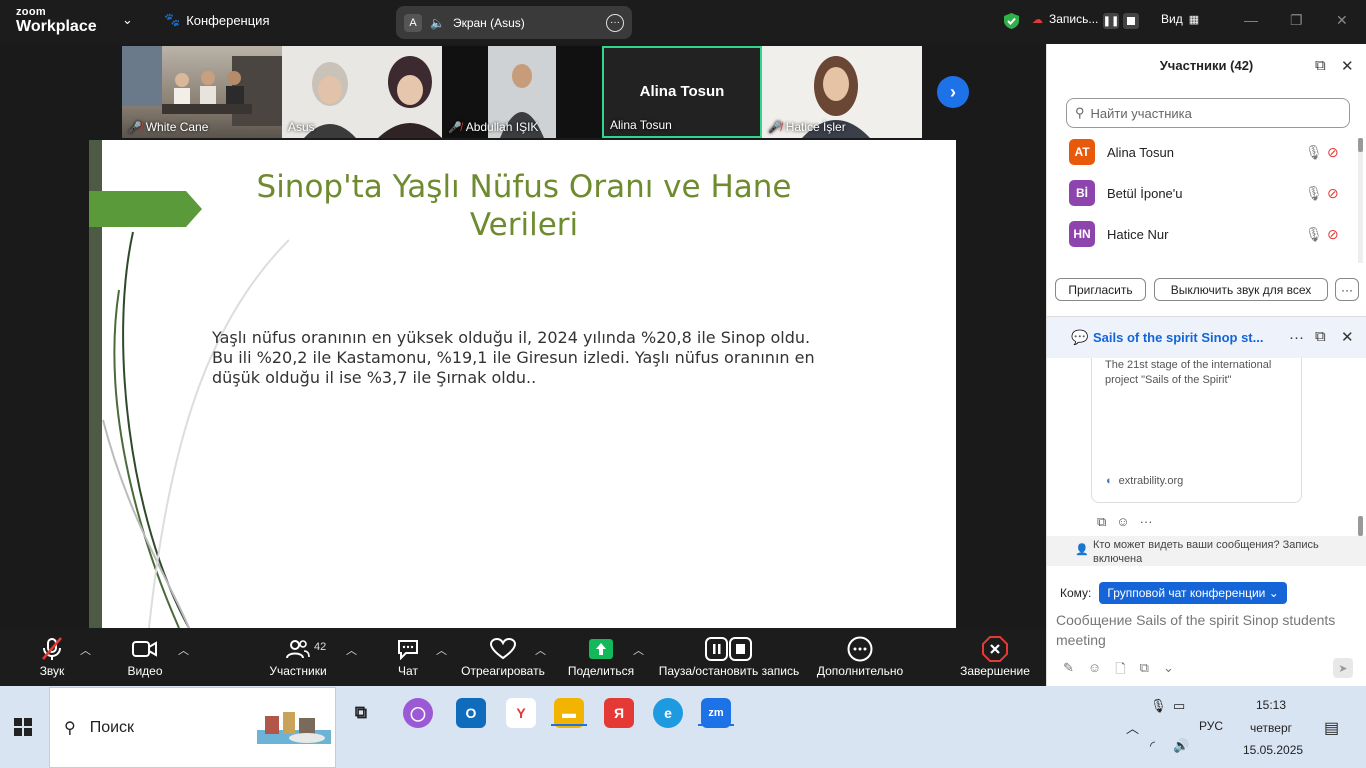 The height and width of the screenshot is (768, 1366). What do you see at coordinates (294, 727) in the screenshot?
I see `search-highlight-image` at bounding box center [294, 727].